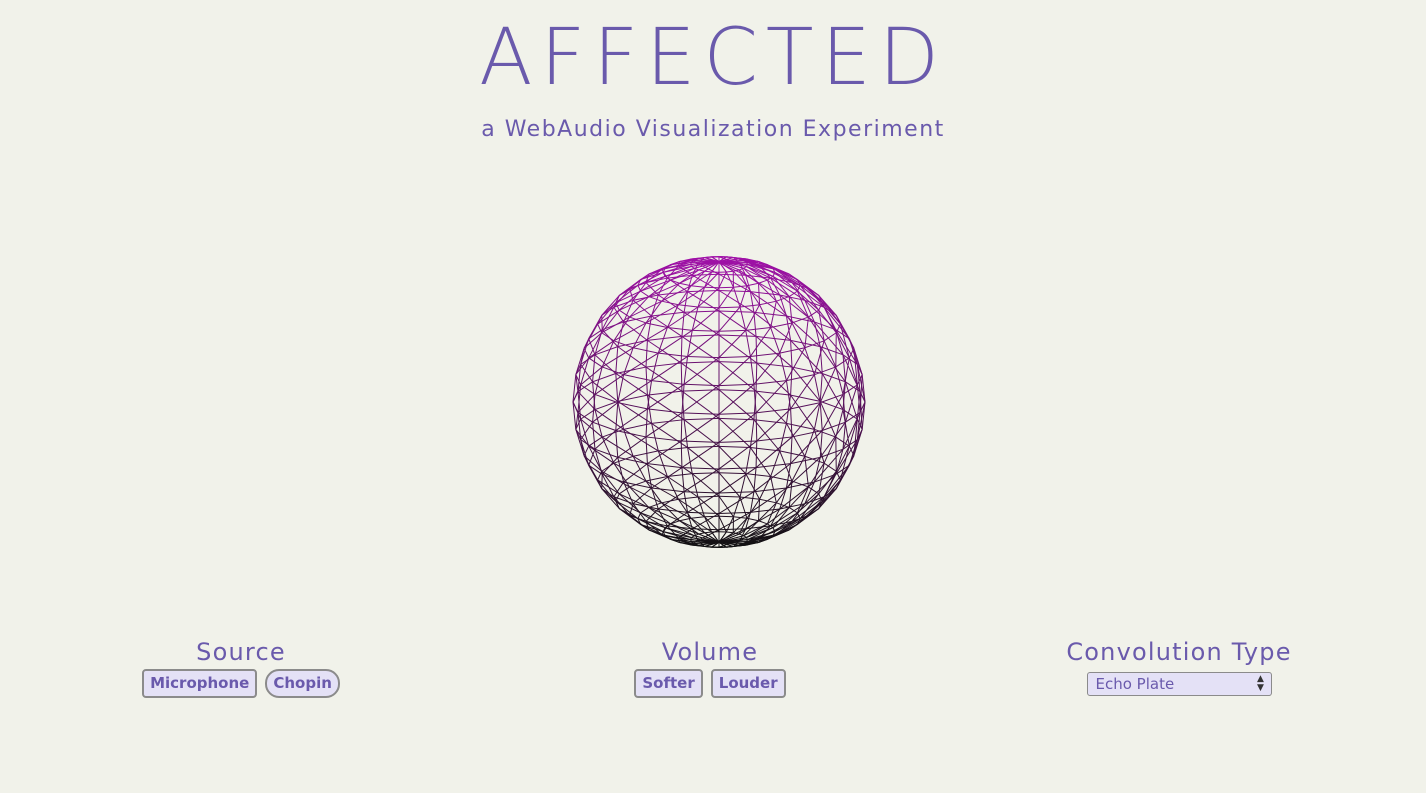 This screenshot has height=793, width=1426. What do you see at coordinates (200, 683) in the screenshot?
I see `microphone-button: Microphone` at bounding box center [200, 683].